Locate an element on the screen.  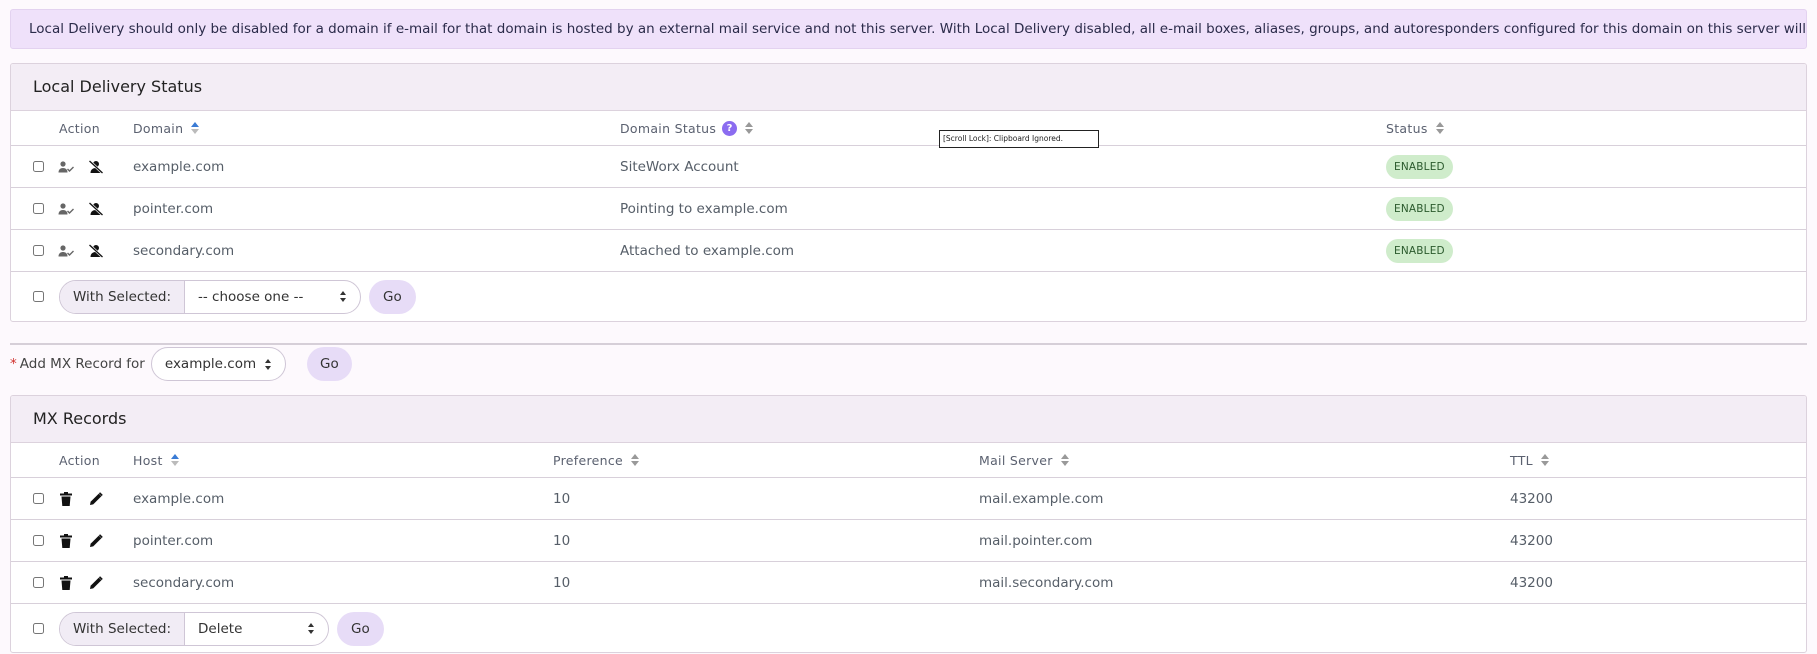
table-header: Action Host Preference Mail Server TTL is located at coordinates (908, 460).